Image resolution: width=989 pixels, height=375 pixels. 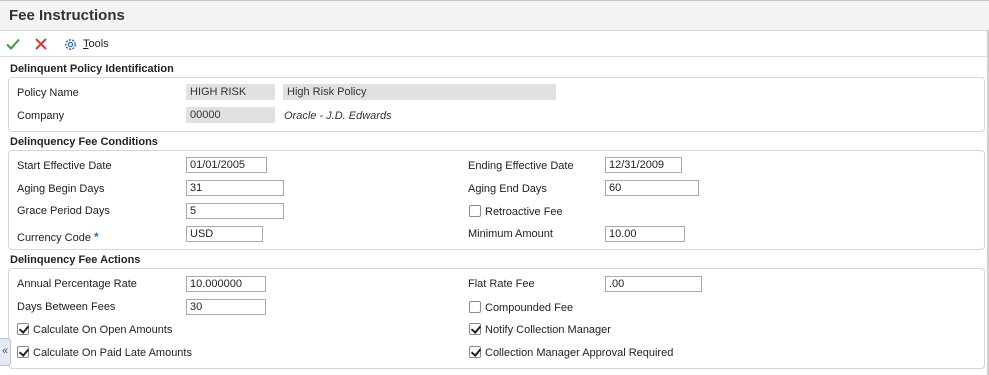 I want to click on section-heading-fee-conditions: Delinquency Fee Conditions, so click(x=84, y=142).